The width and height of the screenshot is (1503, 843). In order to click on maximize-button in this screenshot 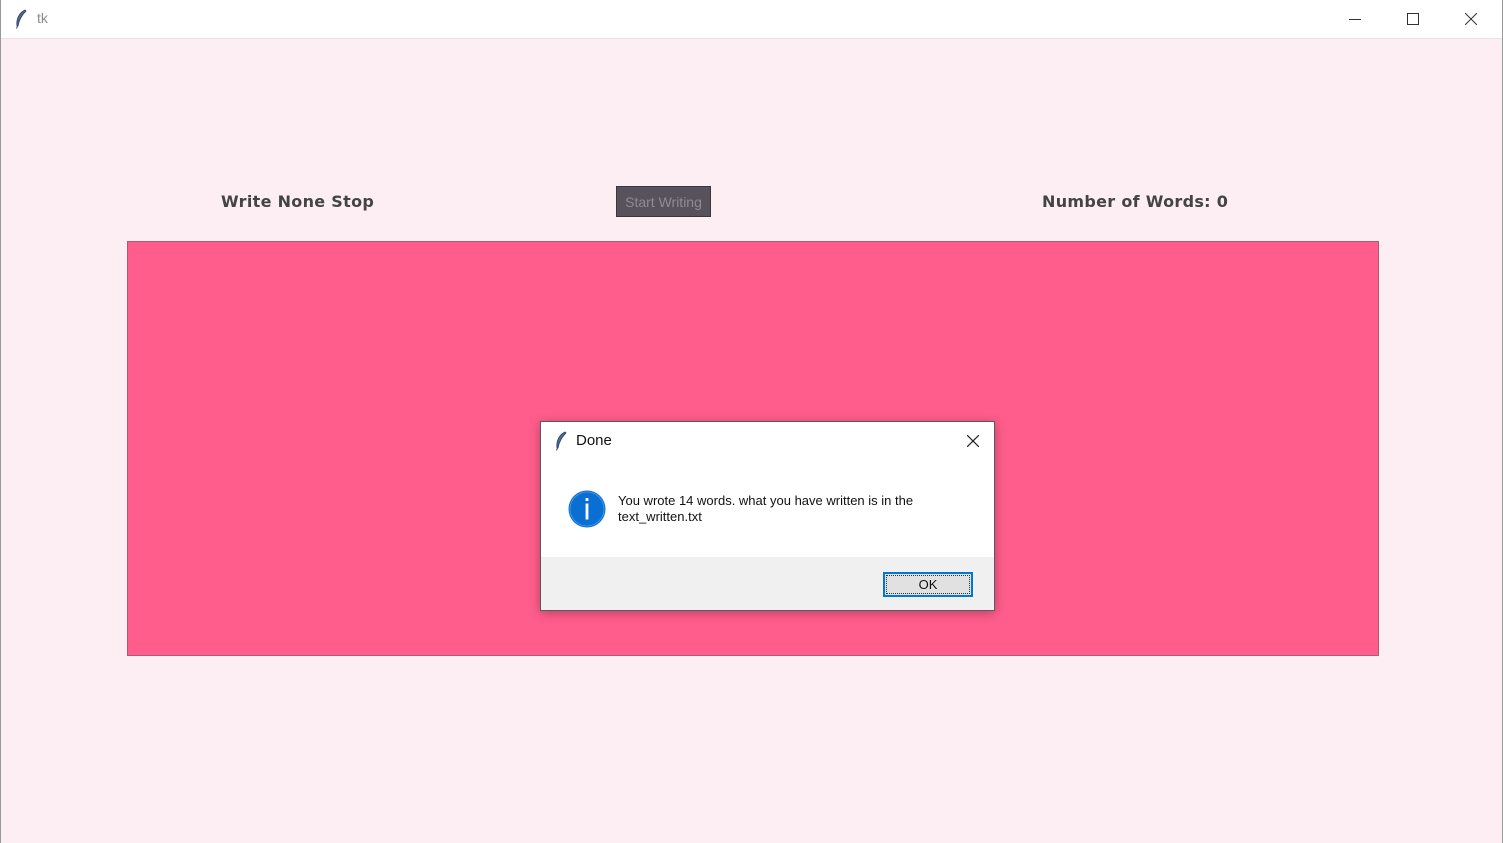, I will do `click(1413, 19)`.